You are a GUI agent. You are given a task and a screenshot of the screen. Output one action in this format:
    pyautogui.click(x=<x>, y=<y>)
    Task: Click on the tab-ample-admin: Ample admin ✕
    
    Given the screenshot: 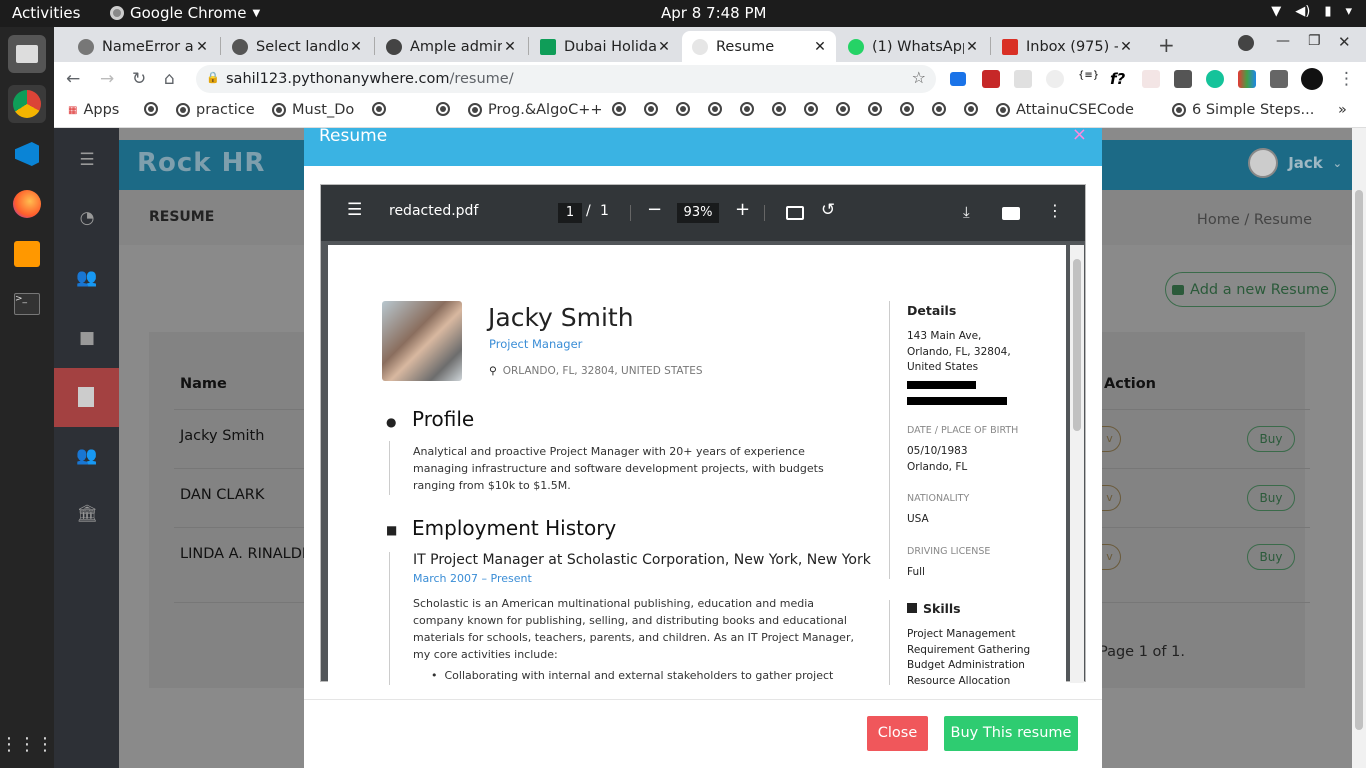 What is the action you would take?
    pyautogui.click(x=451, y=46)
    